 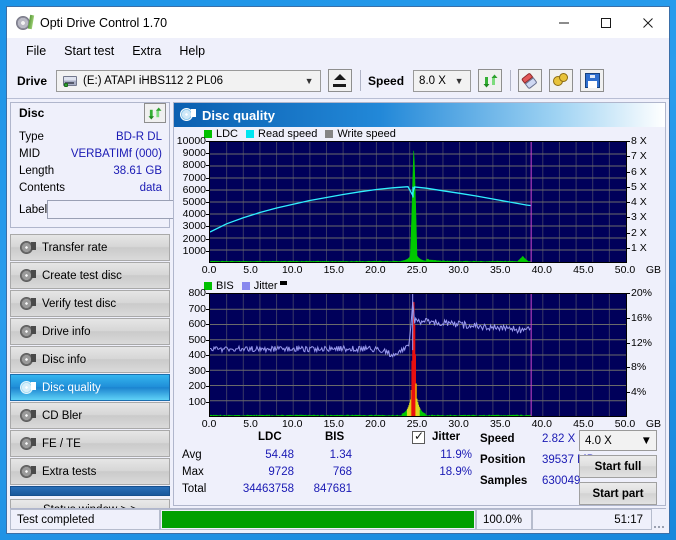 What do you see at coordinates (639, 202) in the screenshot?
I see `axis-tick-label: 4 X` at bounding box center [639, 202].